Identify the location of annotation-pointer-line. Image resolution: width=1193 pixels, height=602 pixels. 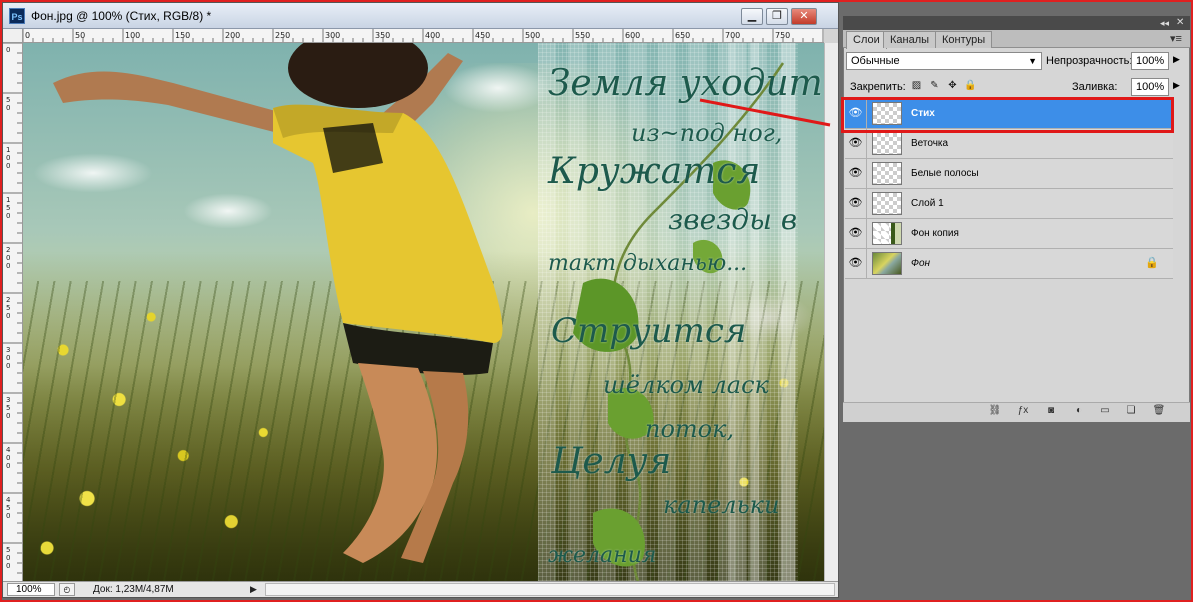
(765, 112).